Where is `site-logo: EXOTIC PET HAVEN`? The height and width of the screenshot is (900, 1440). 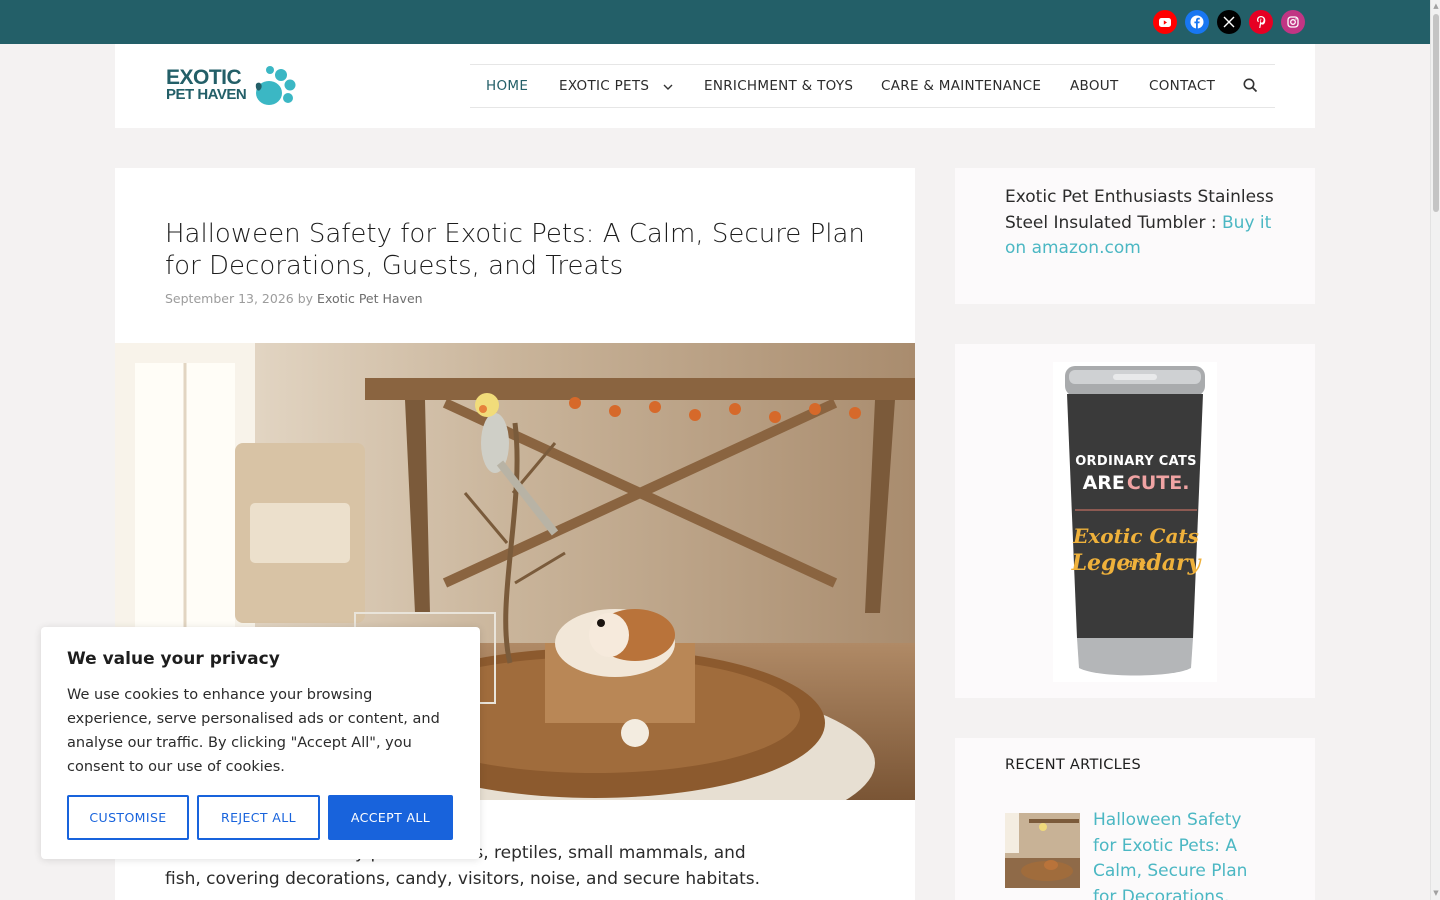 site-logo: EXOTIC PET HAVEN is located at coordinates (231, 87).